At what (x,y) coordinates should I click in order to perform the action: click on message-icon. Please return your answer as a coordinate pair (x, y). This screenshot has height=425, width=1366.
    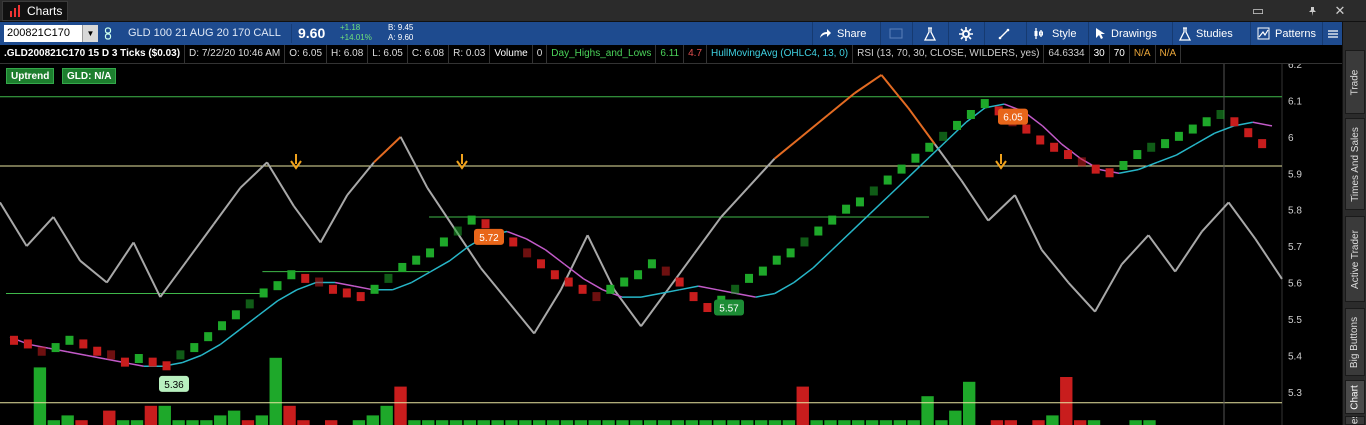
    Looking at the image, I should click on (895, 33).